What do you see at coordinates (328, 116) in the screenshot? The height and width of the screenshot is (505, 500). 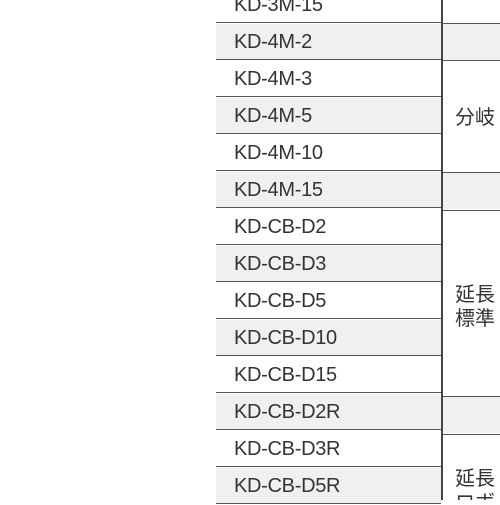 I see `model-cell: KD-4M-5` at bounding box center [328, 116].